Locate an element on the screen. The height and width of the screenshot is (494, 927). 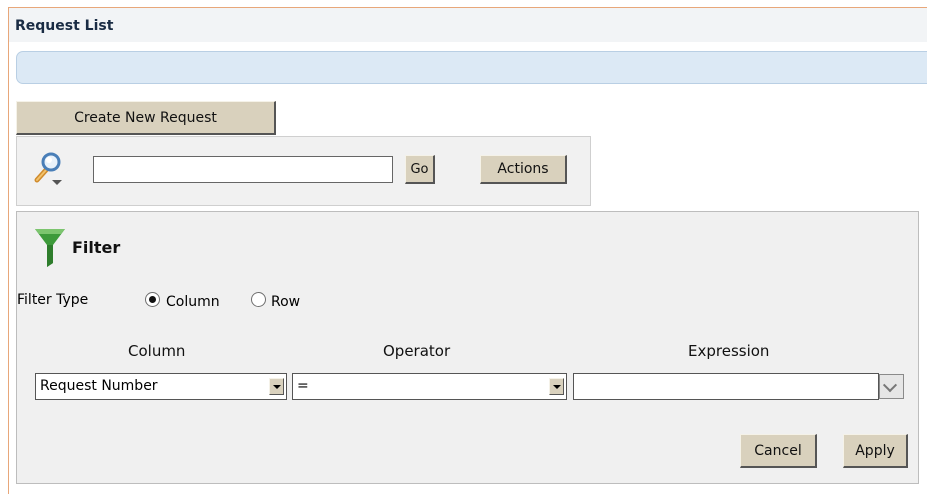
column-dropdown-arrow-icon is located at coordinates (276, 386).